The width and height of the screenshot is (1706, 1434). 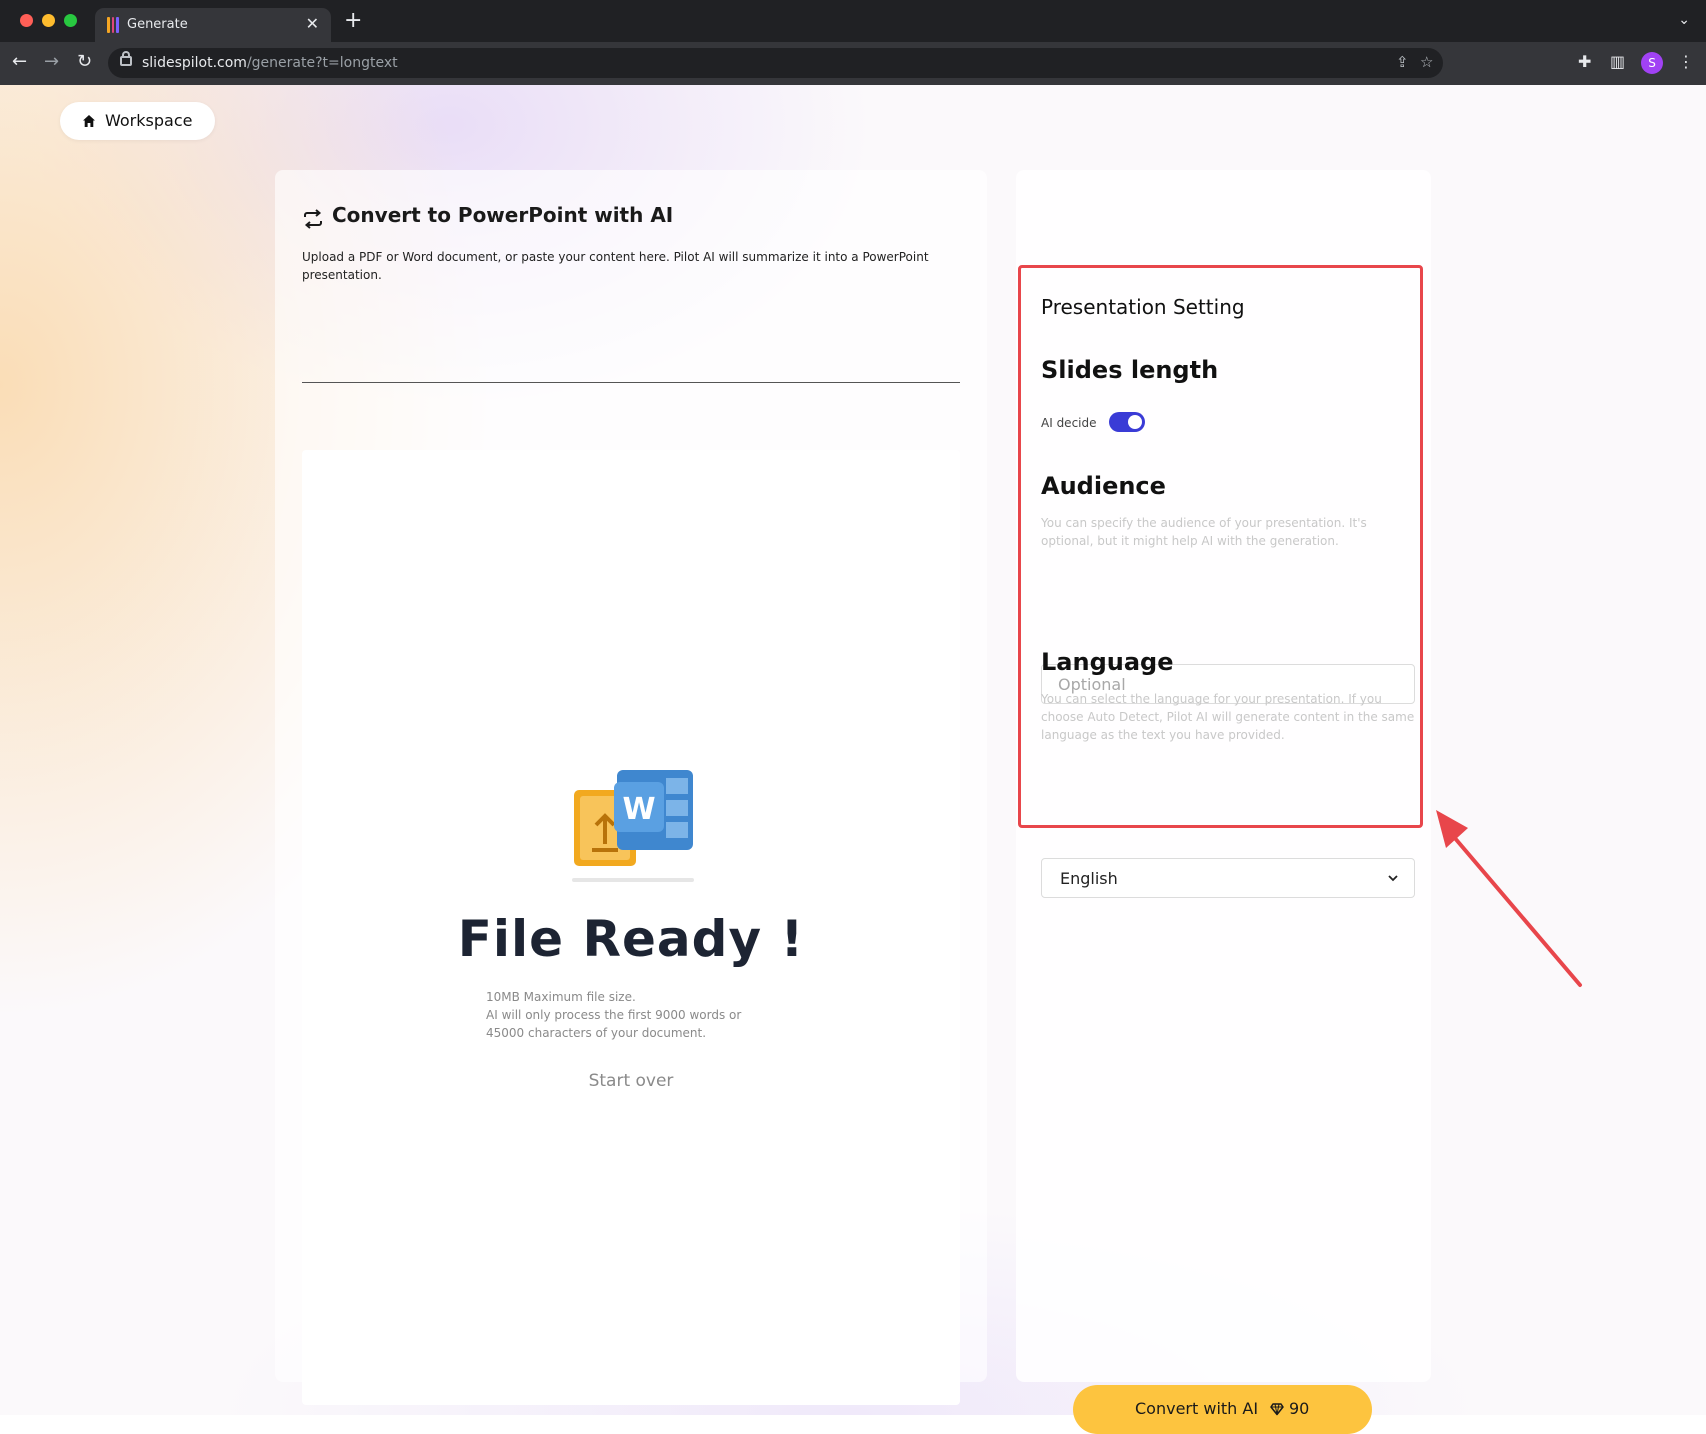 I want to click on page-title: Convert to PowerPoint with AI, so click(x=503, y=215).